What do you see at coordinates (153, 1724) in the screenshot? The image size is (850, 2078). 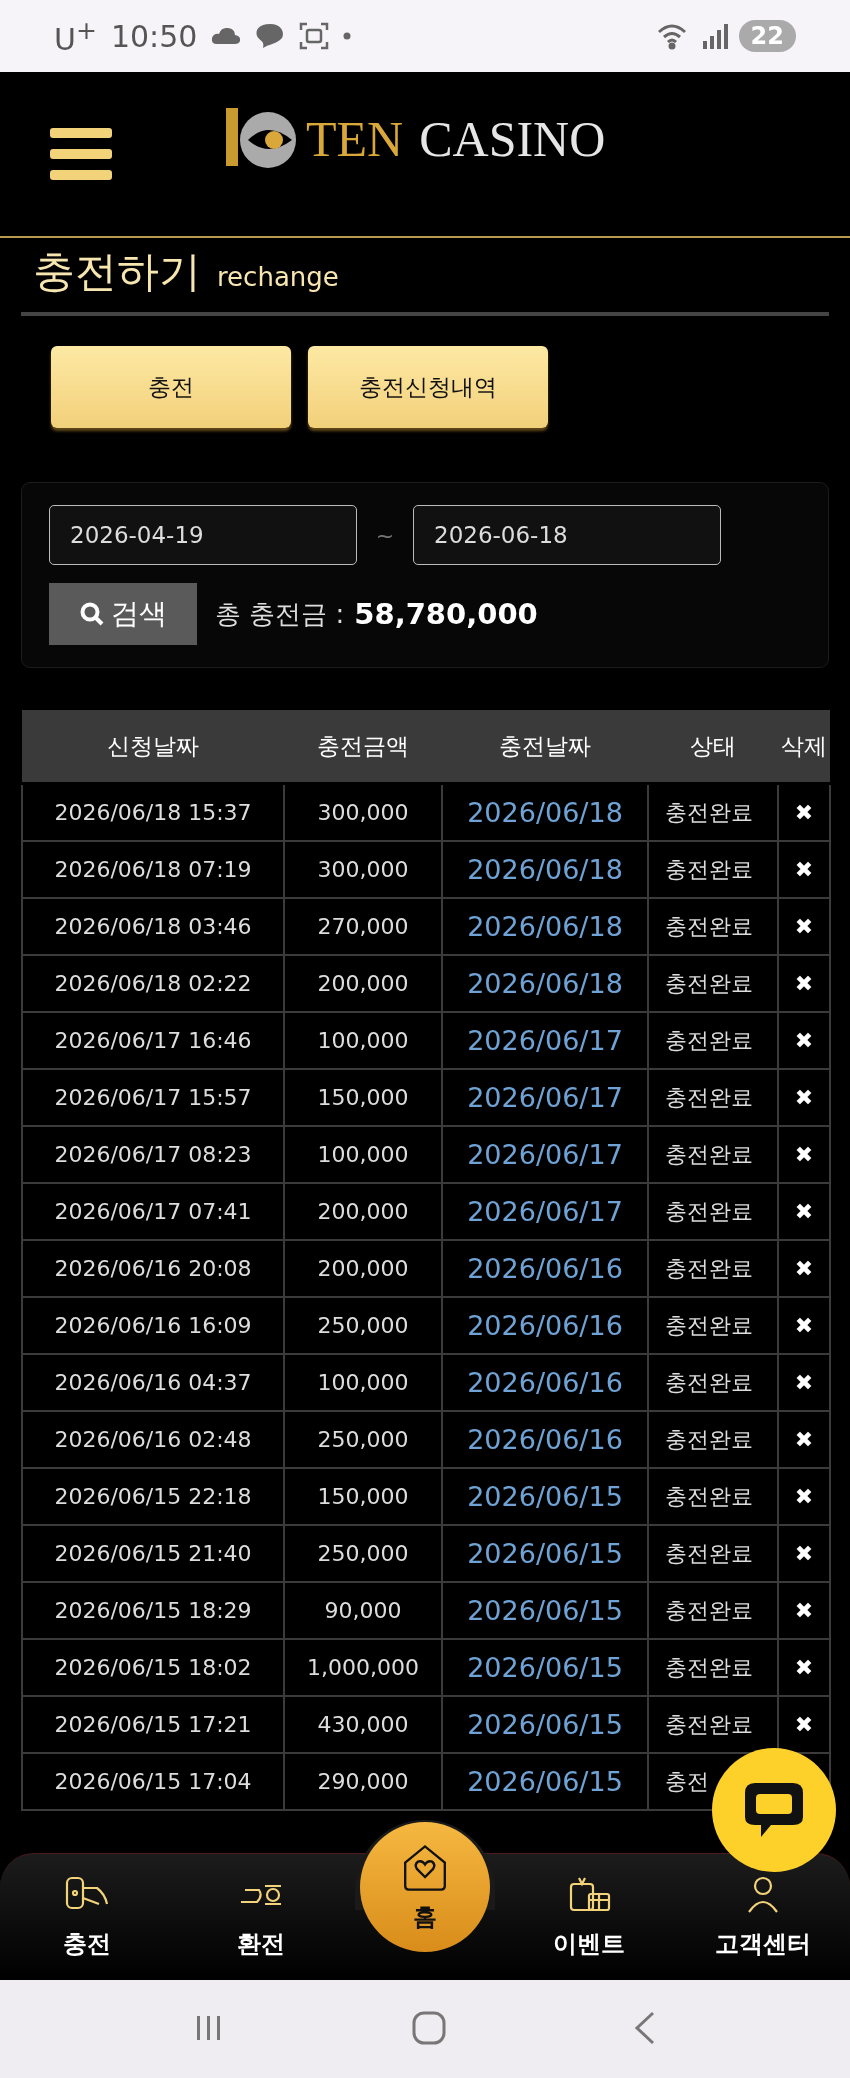 I see `table-cell: 2026/06/15 17:21` at bounding box center [153, 1724].